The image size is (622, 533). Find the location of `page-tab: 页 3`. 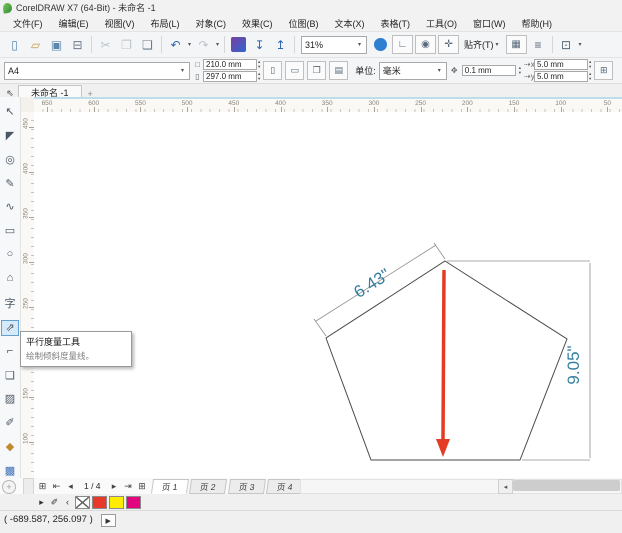

page-tab: 页 3 is located at coordinates (246, 486).